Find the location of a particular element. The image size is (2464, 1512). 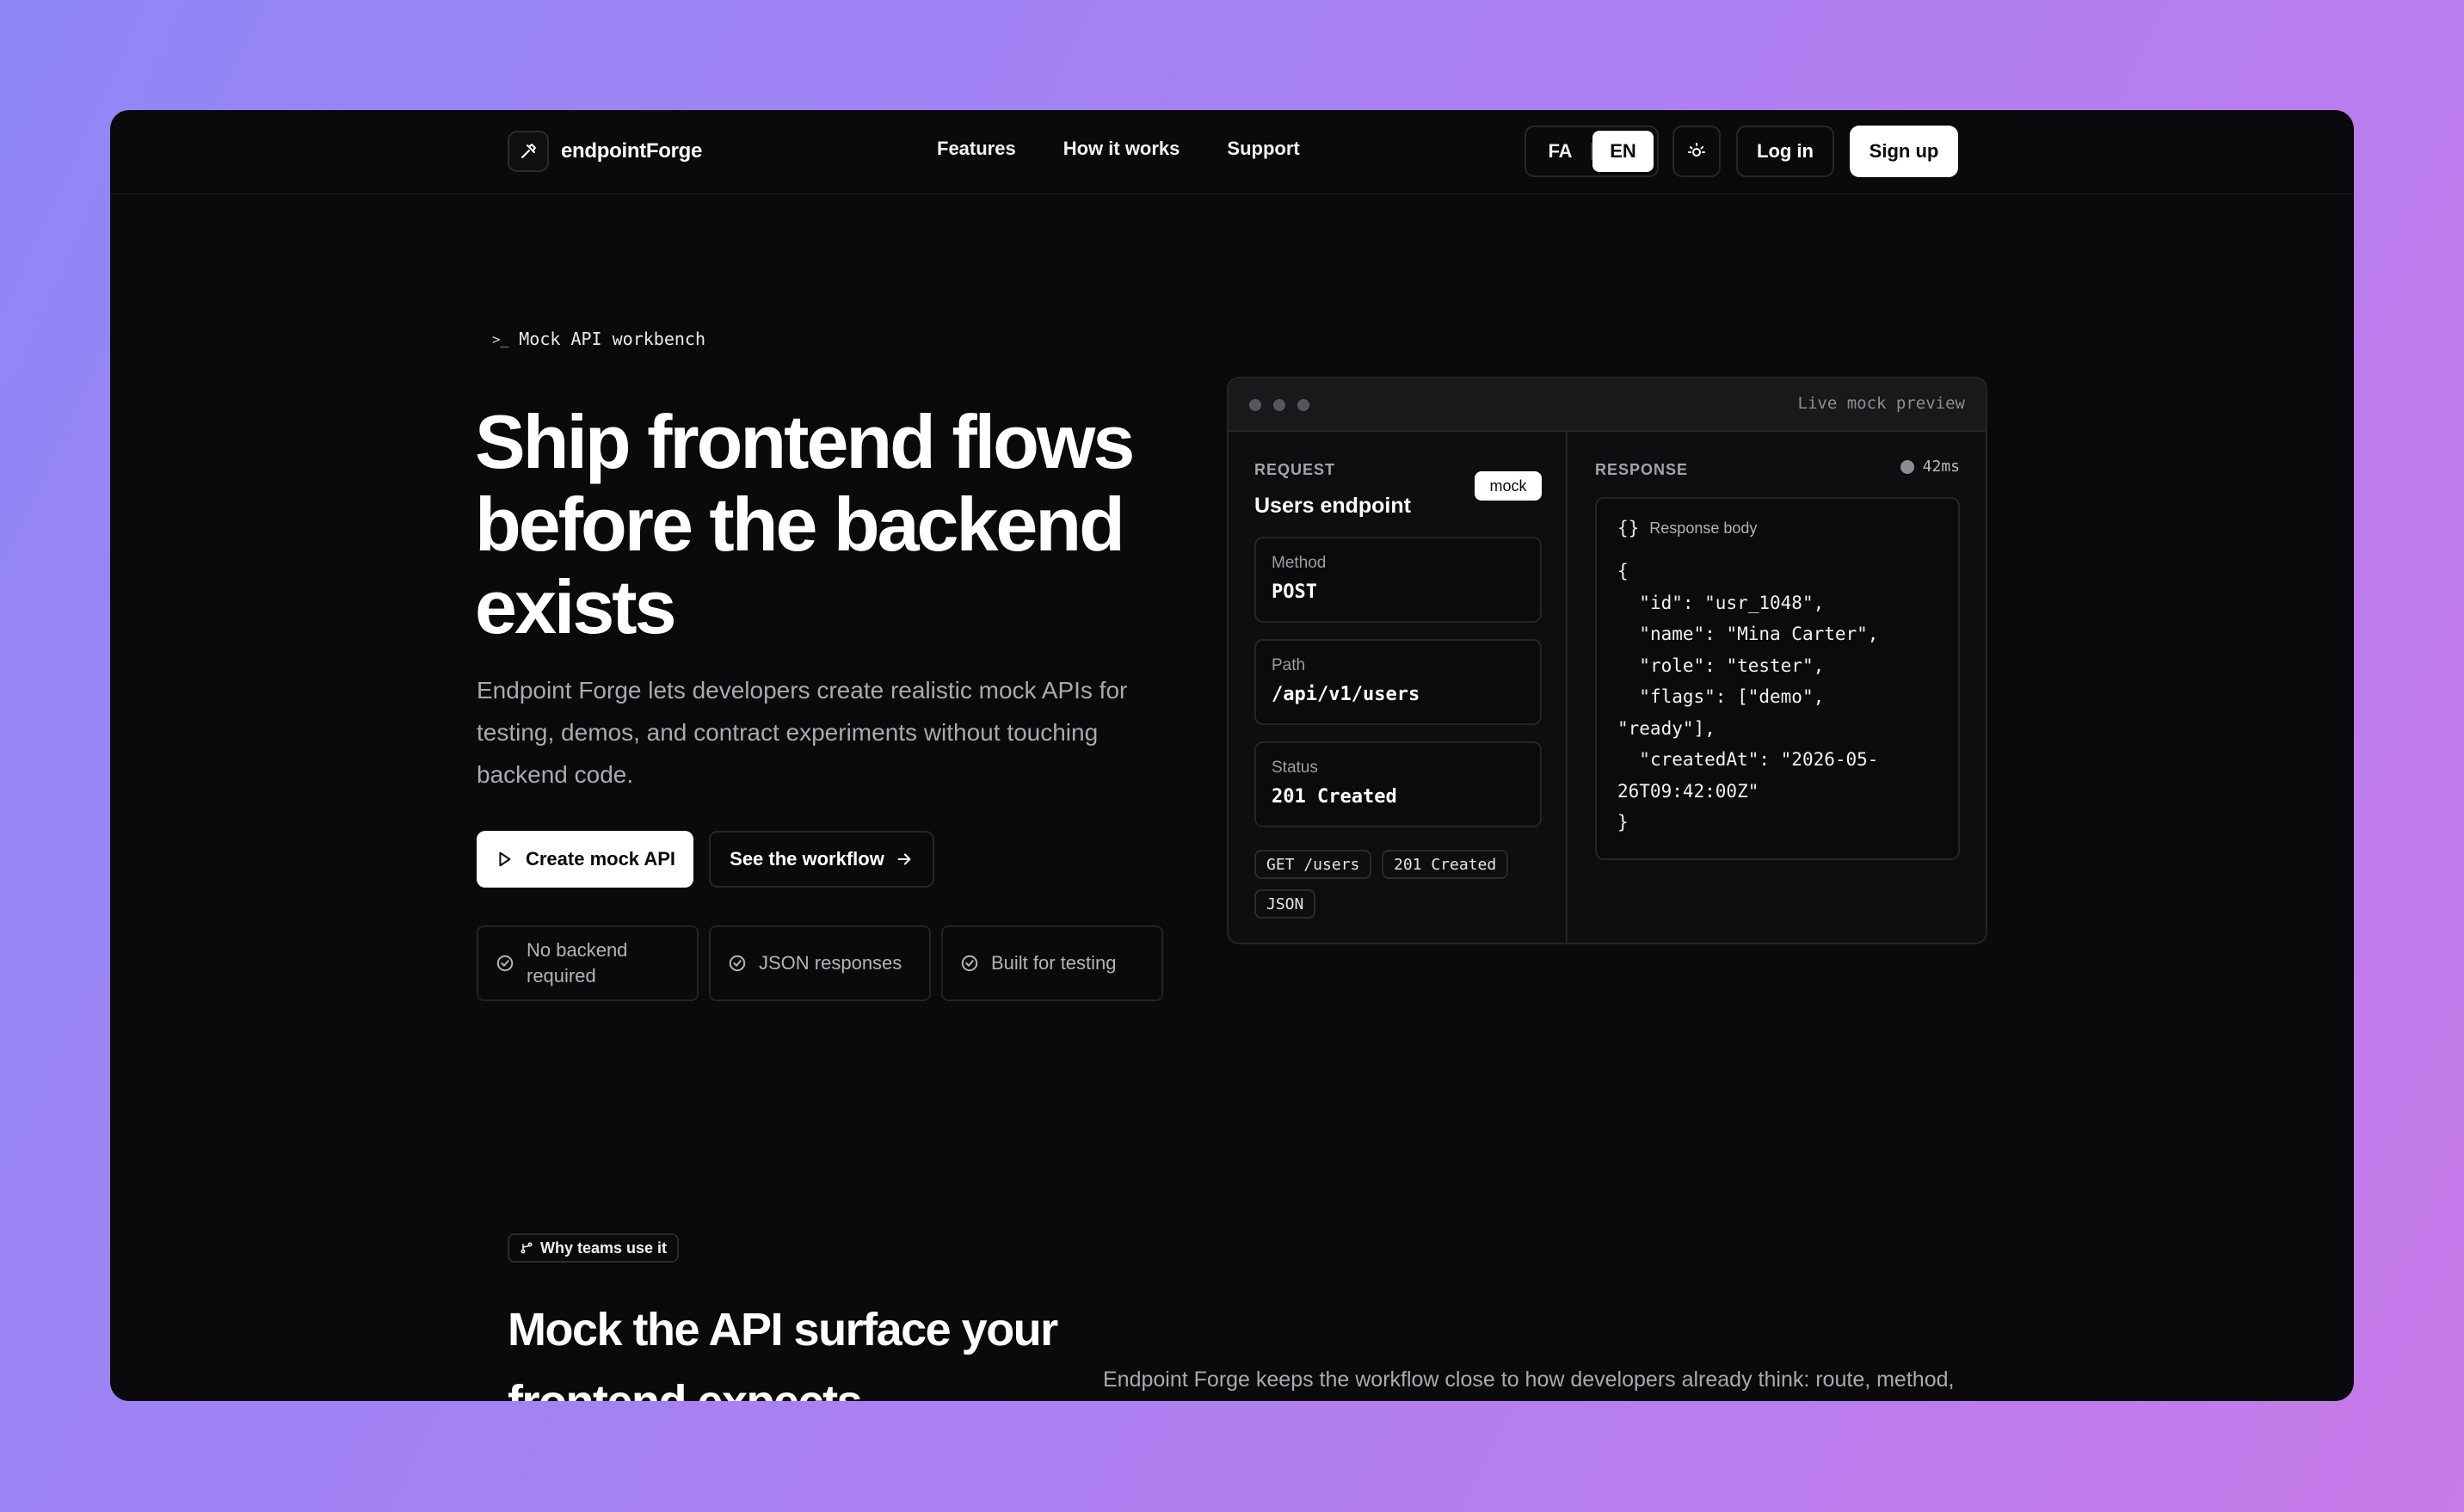

latency-indicator: 42ms is located at coordinates (1930, 467).